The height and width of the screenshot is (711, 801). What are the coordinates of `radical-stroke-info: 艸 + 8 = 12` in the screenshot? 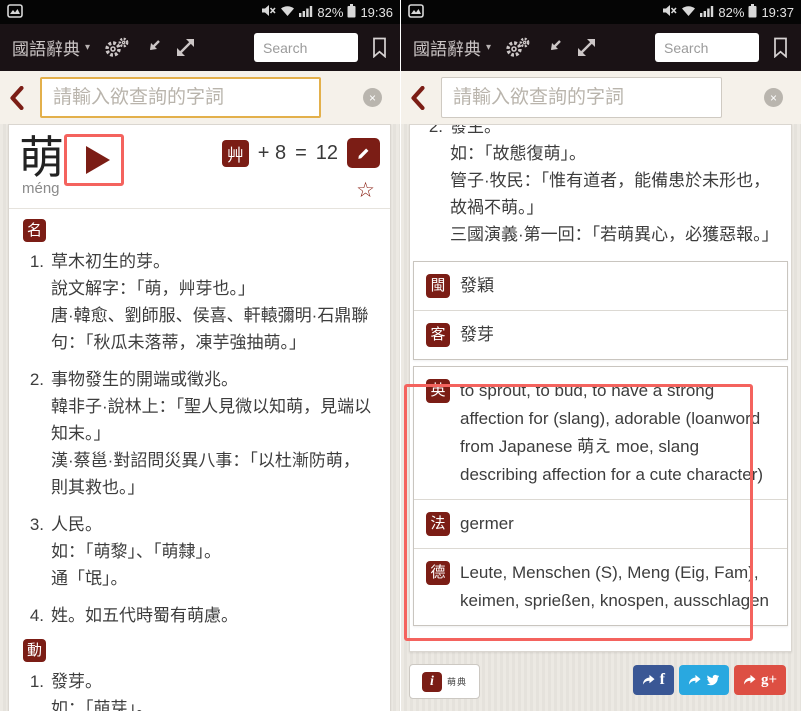 It's located at (300, 153).